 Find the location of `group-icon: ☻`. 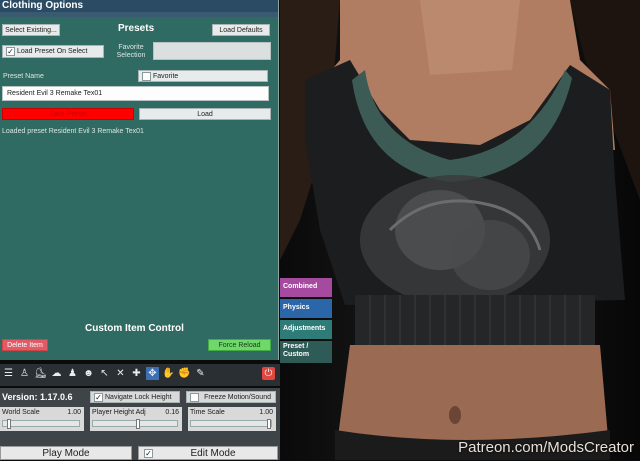

group-icon: ☻ is located at coordinates (88, 373).